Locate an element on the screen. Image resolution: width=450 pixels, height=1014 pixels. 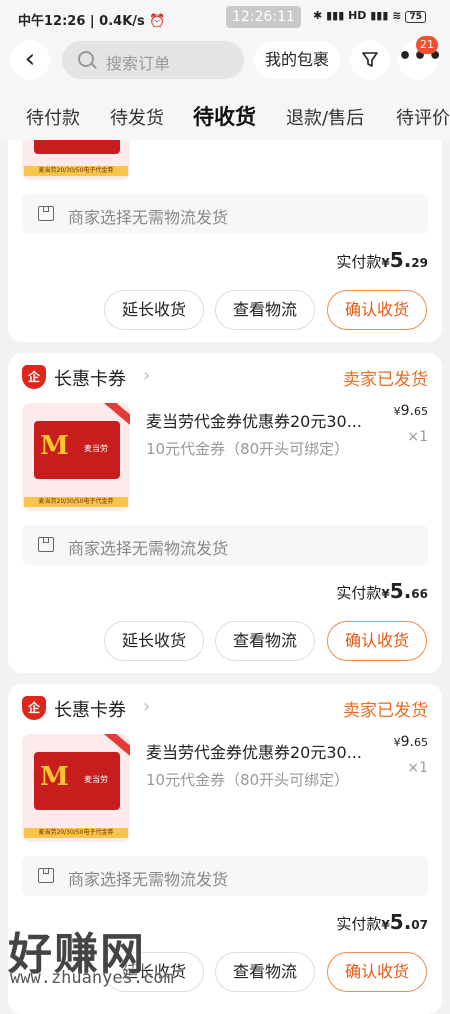
search-input: 搜索订单 is located at coordinates (153, 60).